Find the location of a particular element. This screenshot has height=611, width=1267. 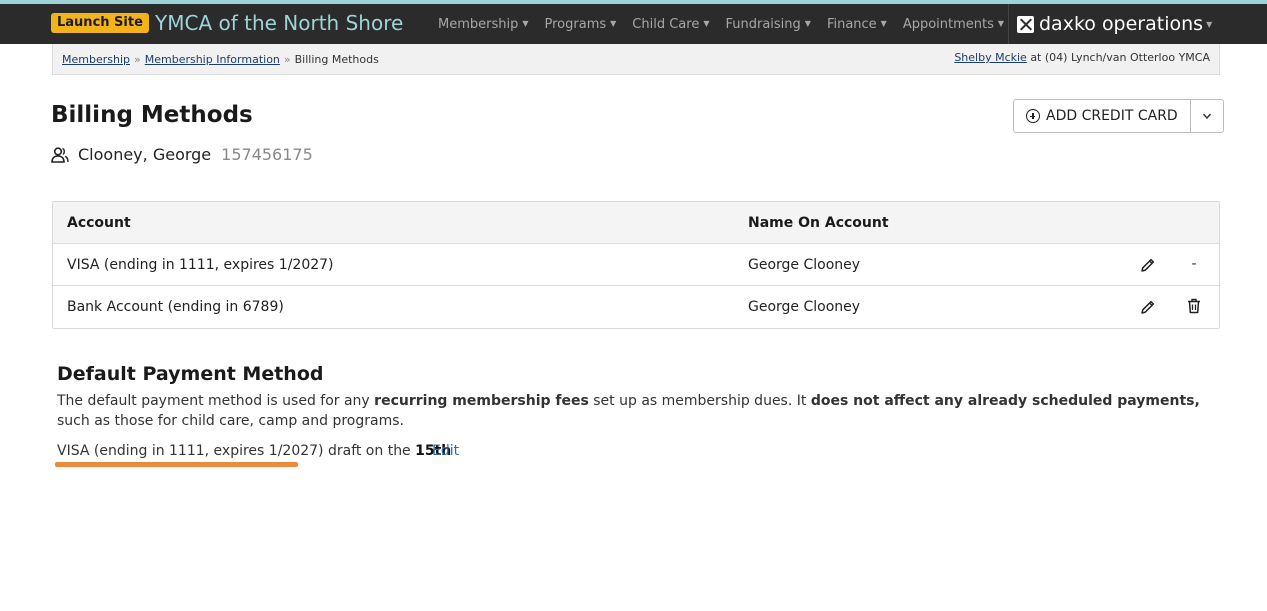

nav-appointments: Appointments ▼ is located at coordinates (953, 24).